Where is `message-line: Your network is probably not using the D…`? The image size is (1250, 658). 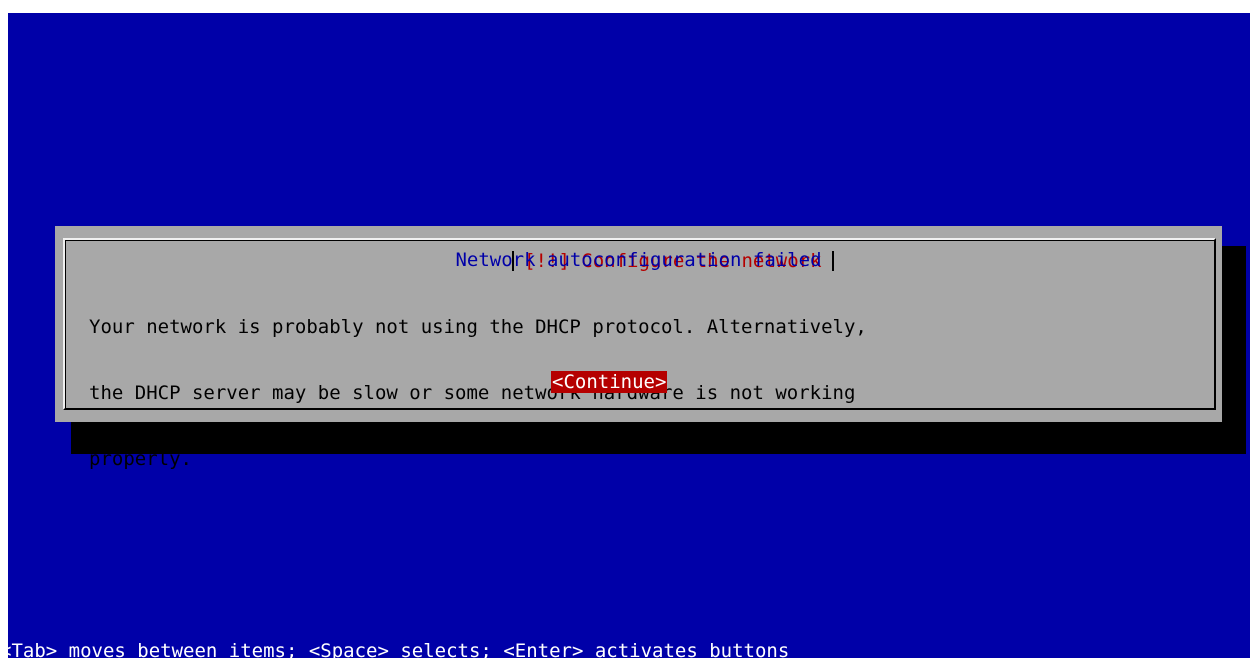
message-line: Your network is probably not using the D… is located at coordinates (478, 327).